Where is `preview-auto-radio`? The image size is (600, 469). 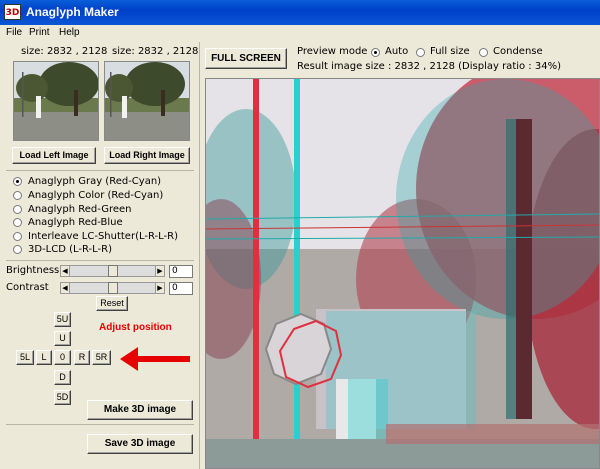
preview-auto-radio is located at coordinates (375, 52).